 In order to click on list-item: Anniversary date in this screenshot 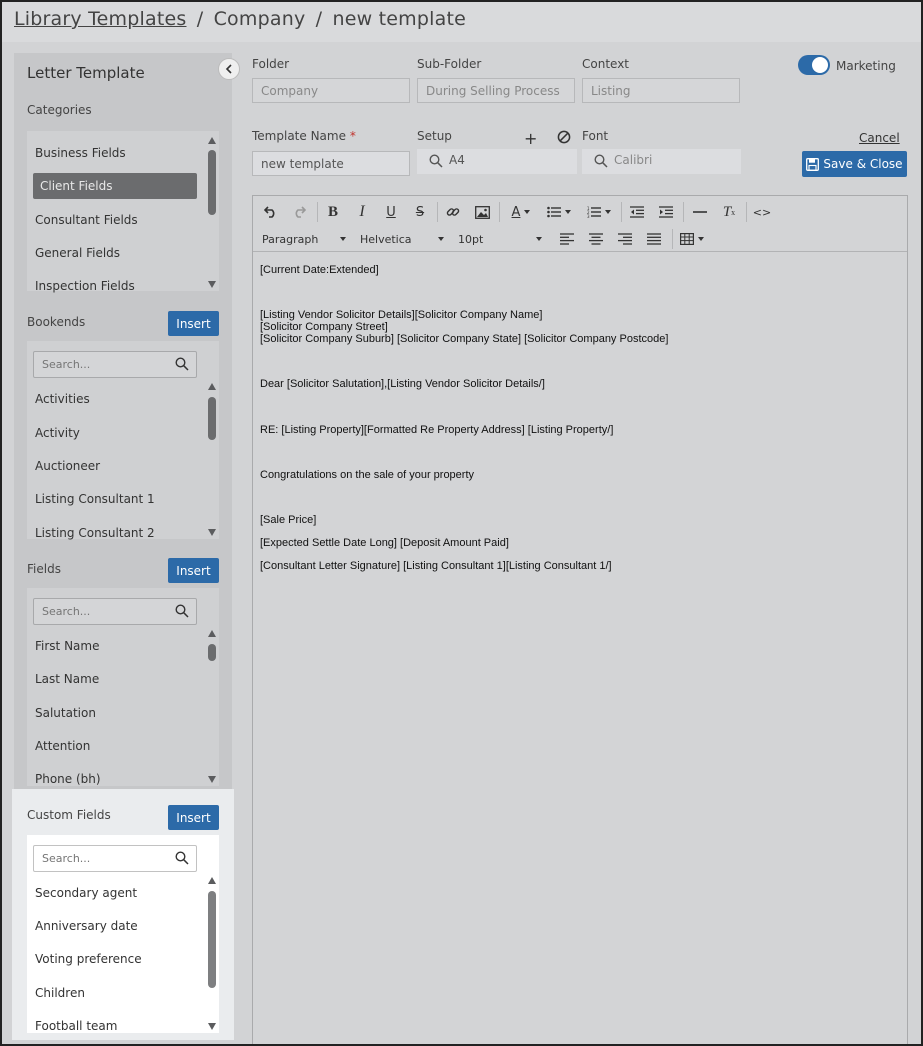, I will do `click(86, 926)`.